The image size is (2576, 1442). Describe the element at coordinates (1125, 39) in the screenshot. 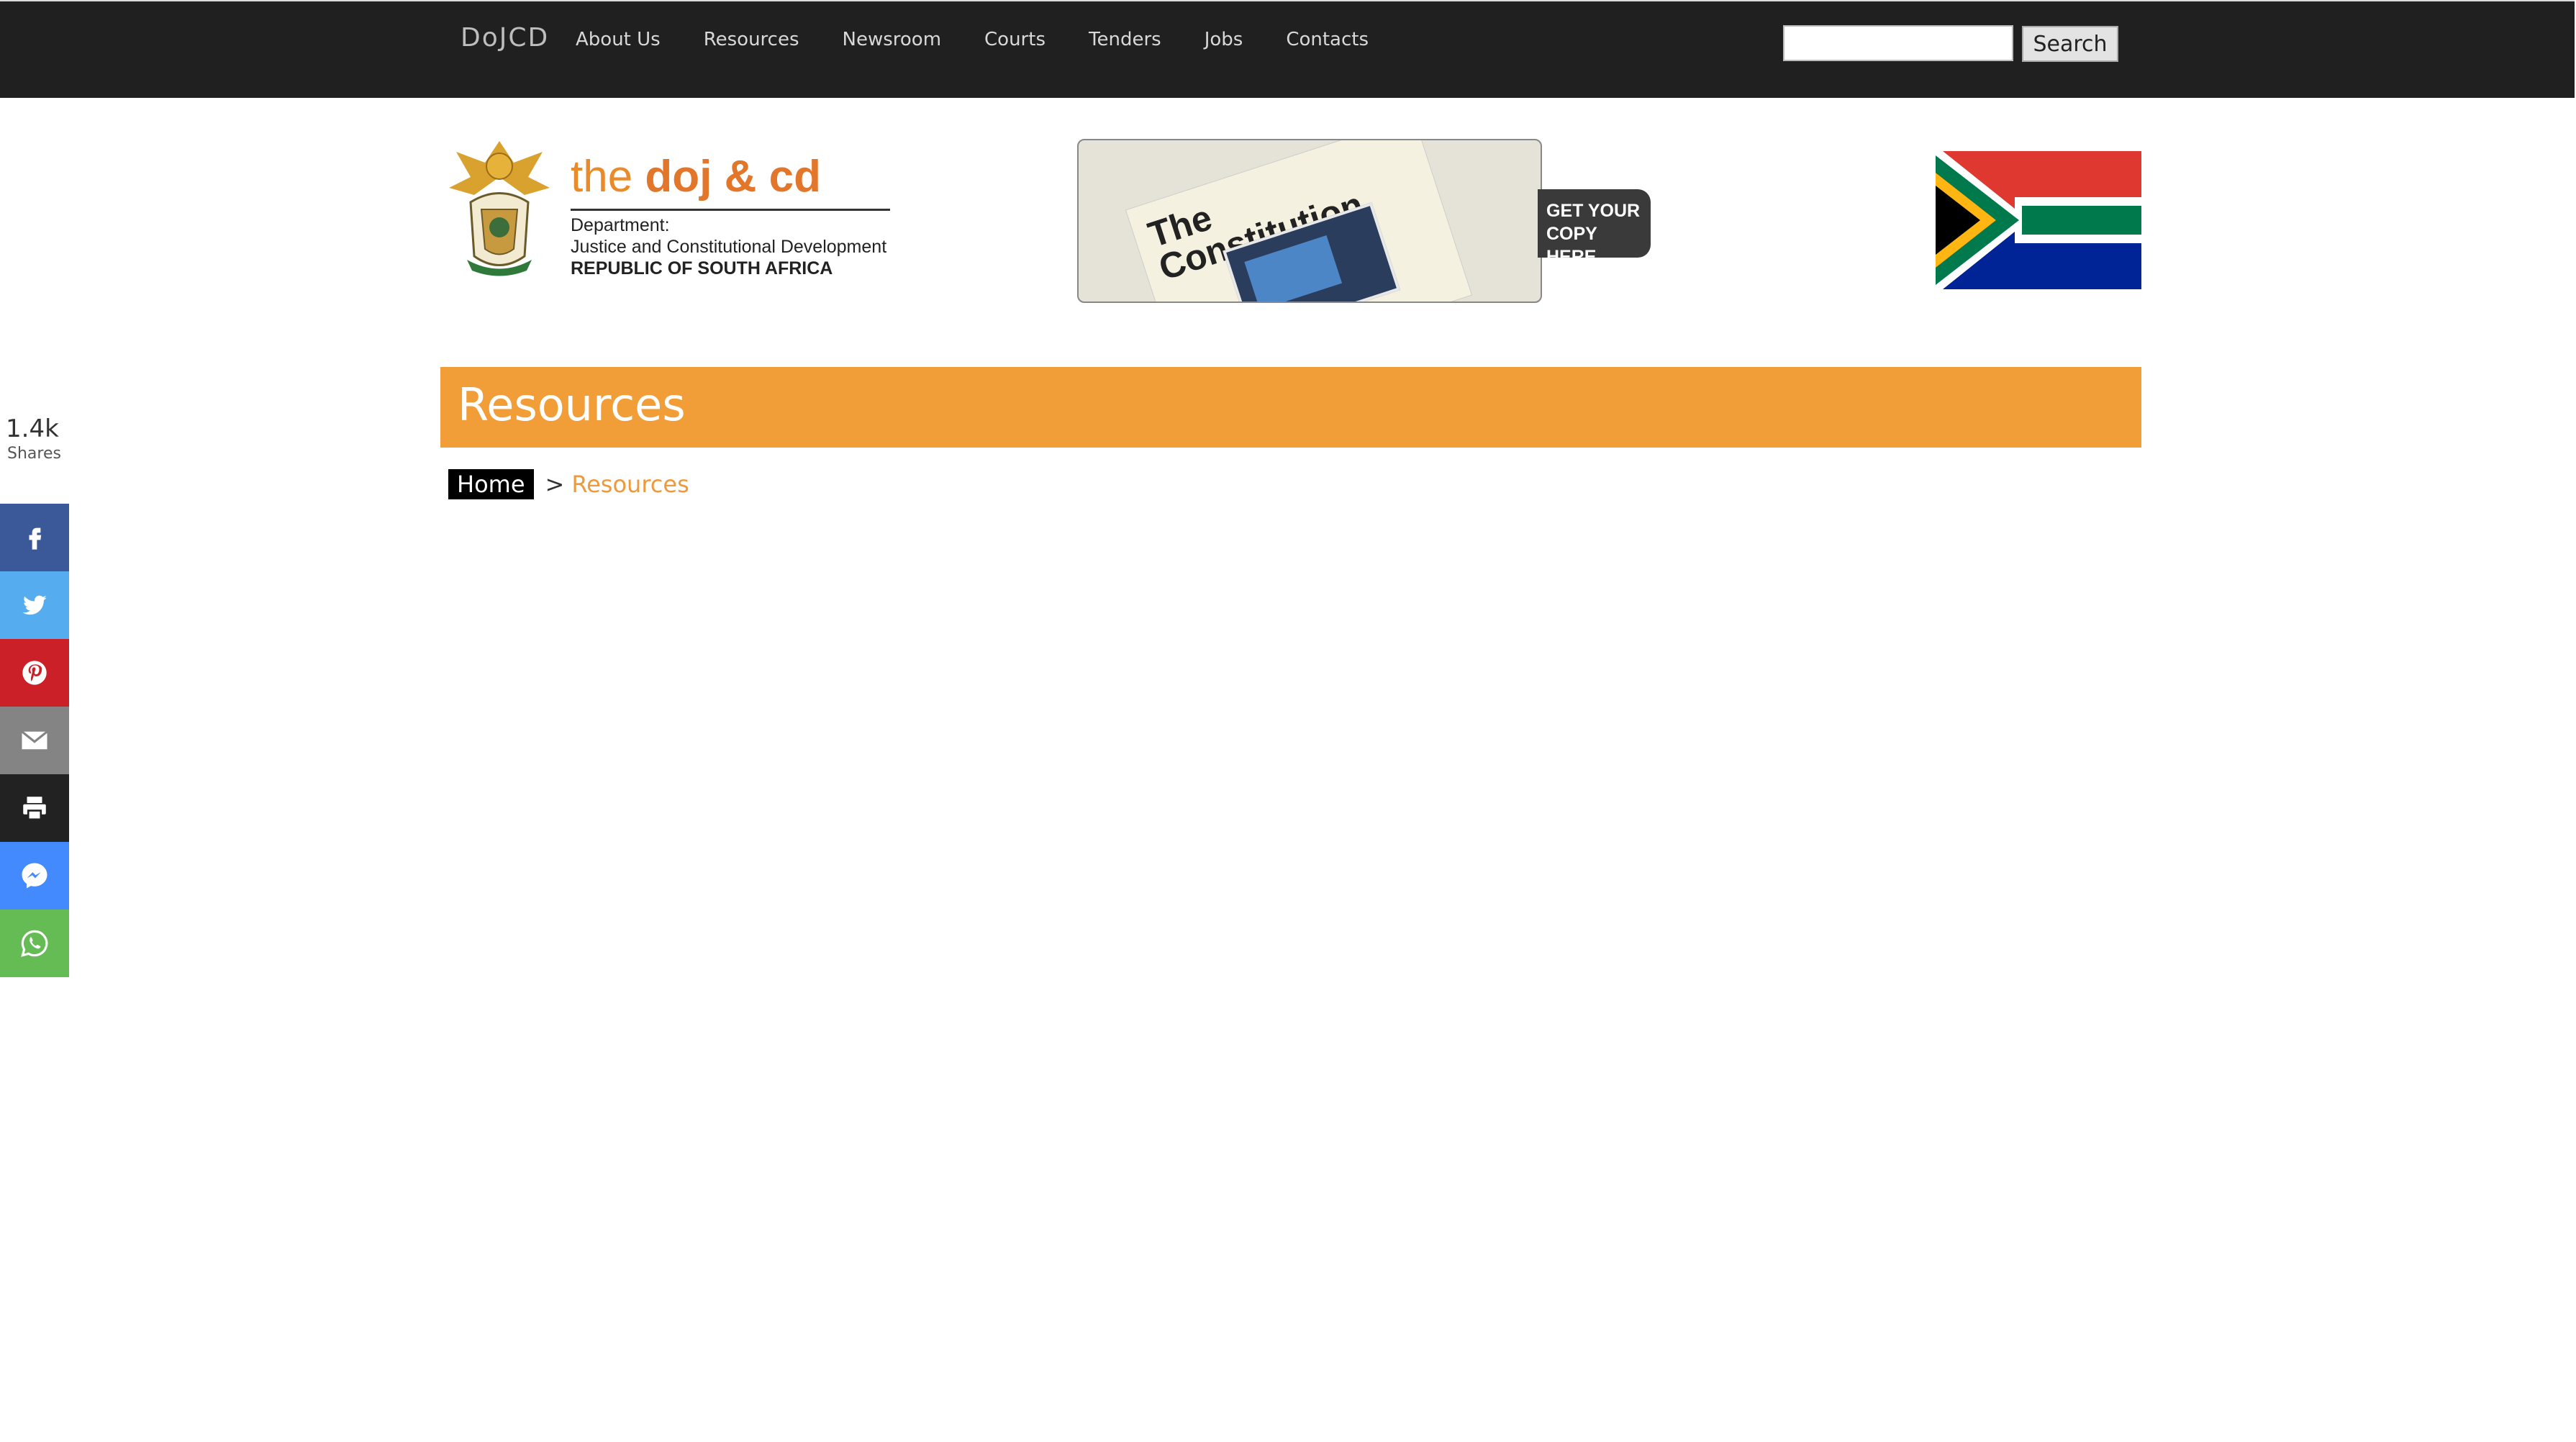

I see `nav-item-tenders: Tenders` at that location.